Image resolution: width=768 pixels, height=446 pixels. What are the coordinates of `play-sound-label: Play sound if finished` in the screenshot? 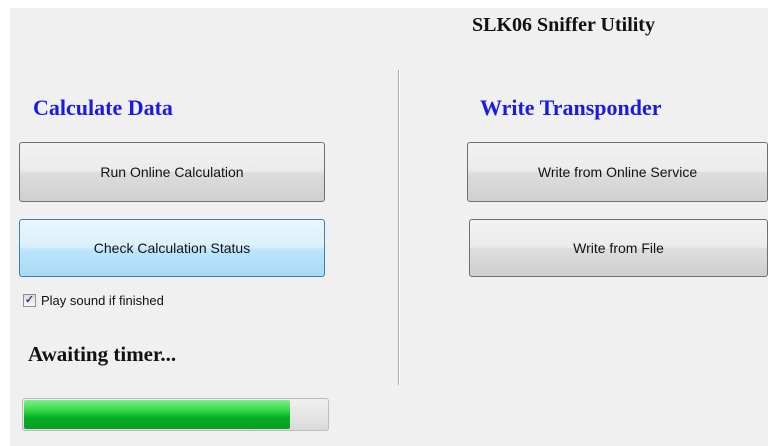 It's located at (102, 300).